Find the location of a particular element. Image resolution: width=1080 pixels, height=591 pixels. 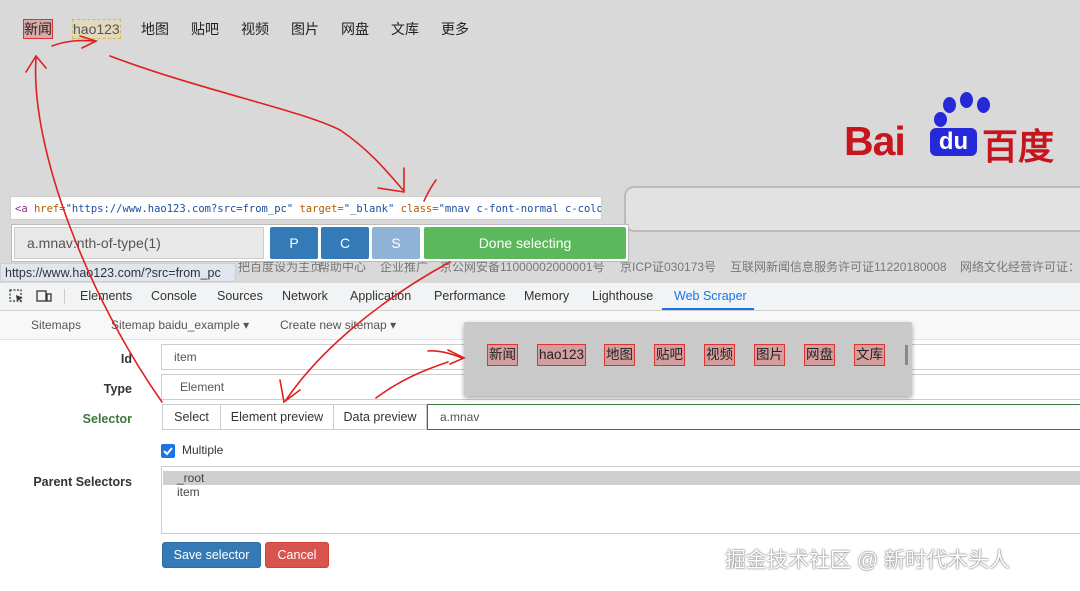

selector-value-display: a.mnav:nth-of-type(1) is located at coordinates (139, 243).